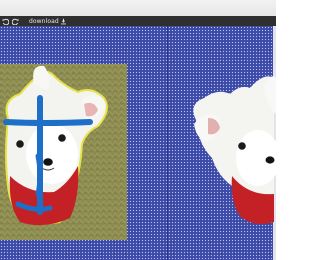 This screenshot has height=260, width=320. What do you see at coordinates (234, 150) in the screenshot?
I see `dog-cutout` at bounding box center [234, 150].